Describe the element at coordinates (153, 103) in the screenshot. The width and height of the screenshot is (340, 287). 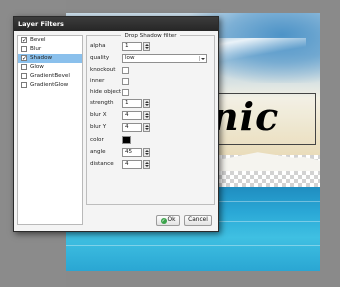
I see `prop-row-strength: strength 1` at that location.